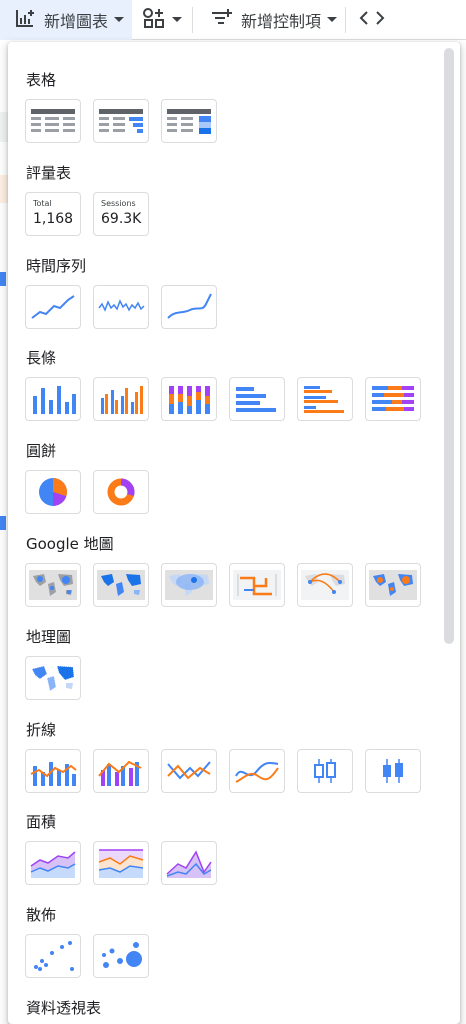 The height and width of the screenshot is (1024, 466). Describe the element at coordinates (76, 21) in the screenshot. I see `add-chart-label: 新增圖表` at that location.